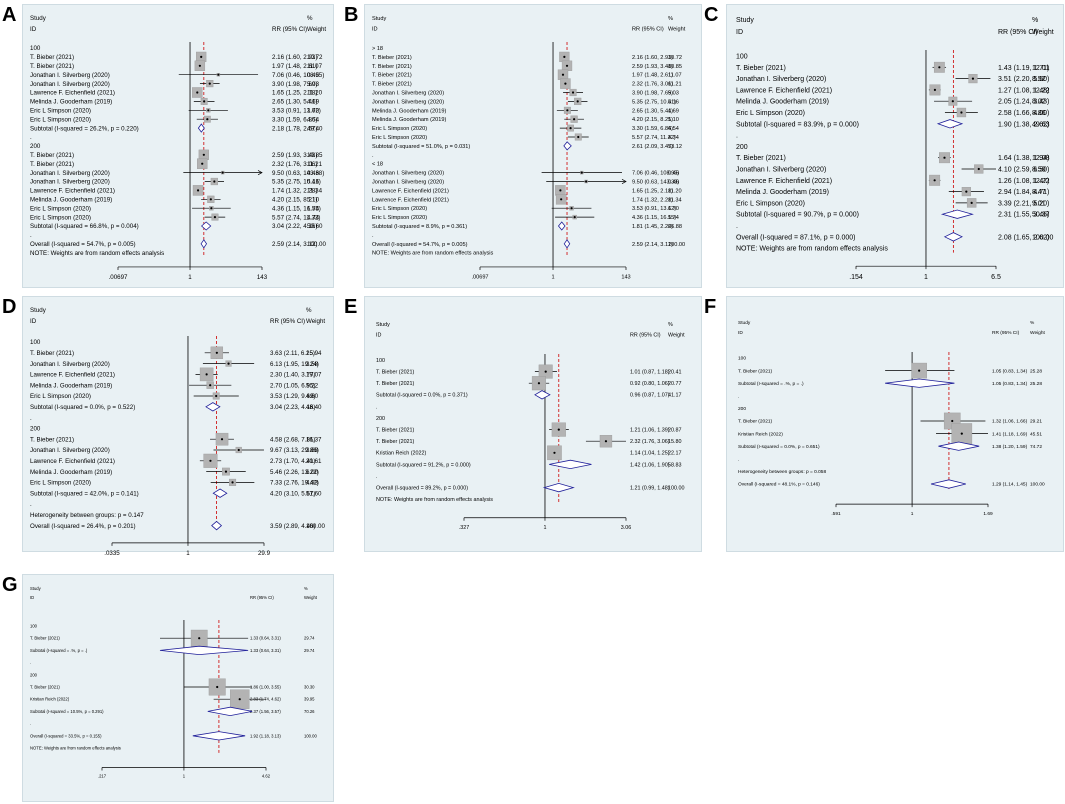 Image resolution: width=1065 pixels, height=804 pixels. I want to click on x-axis-tick-label: .154, so click(856, 277).